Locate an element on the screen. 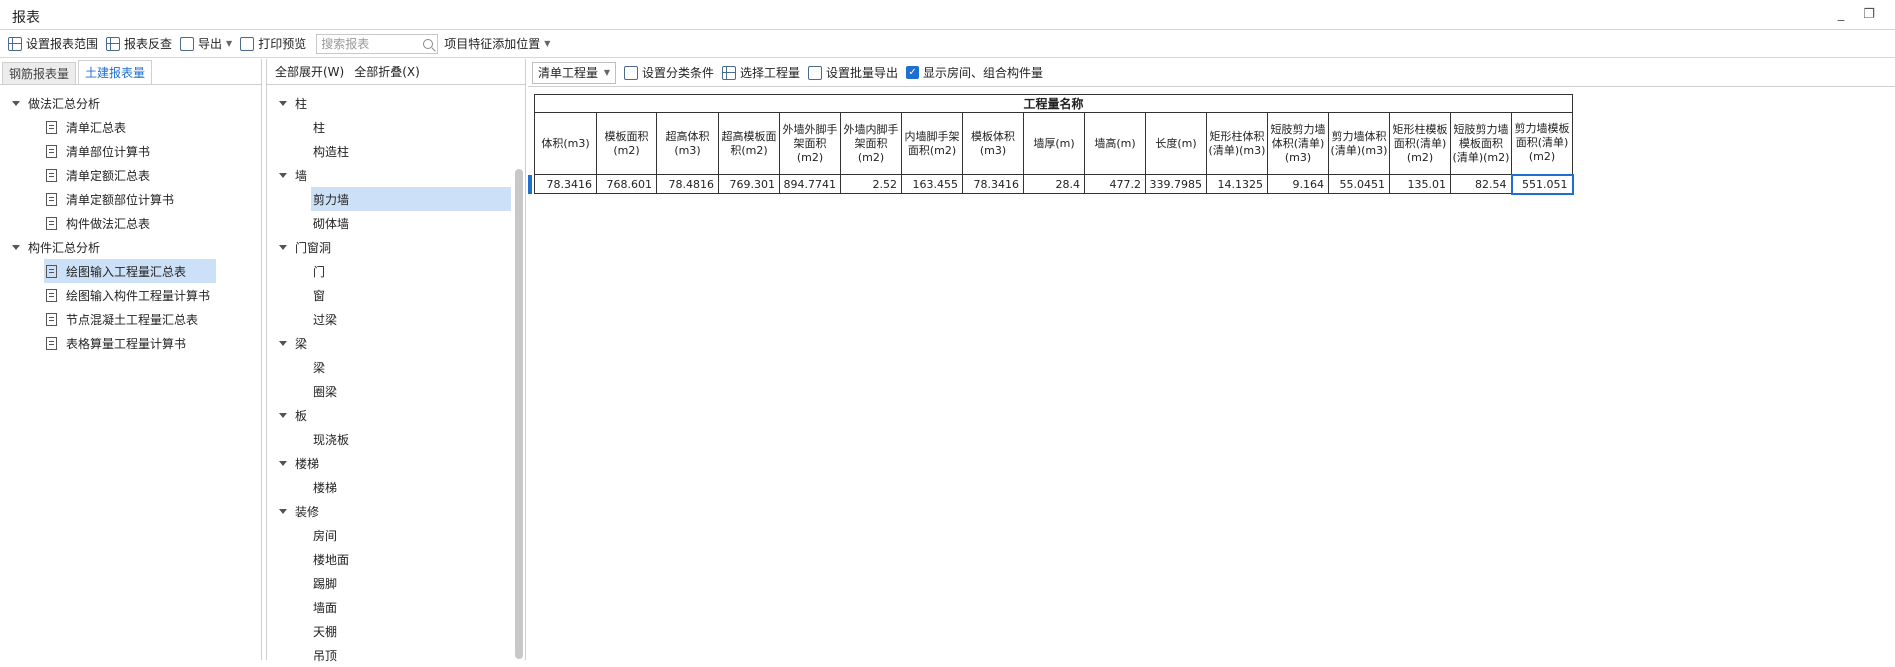  set-category-button: 设置分类条件 is located at coordinates (671, 73).